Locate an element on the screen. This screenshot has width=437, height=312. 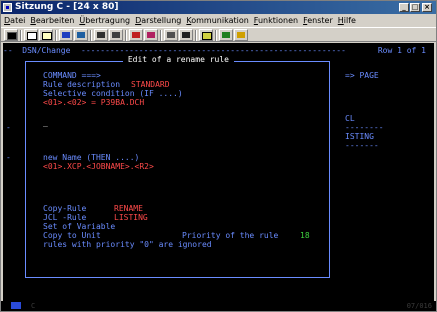
color-icon is located at coordinates (186, 35).